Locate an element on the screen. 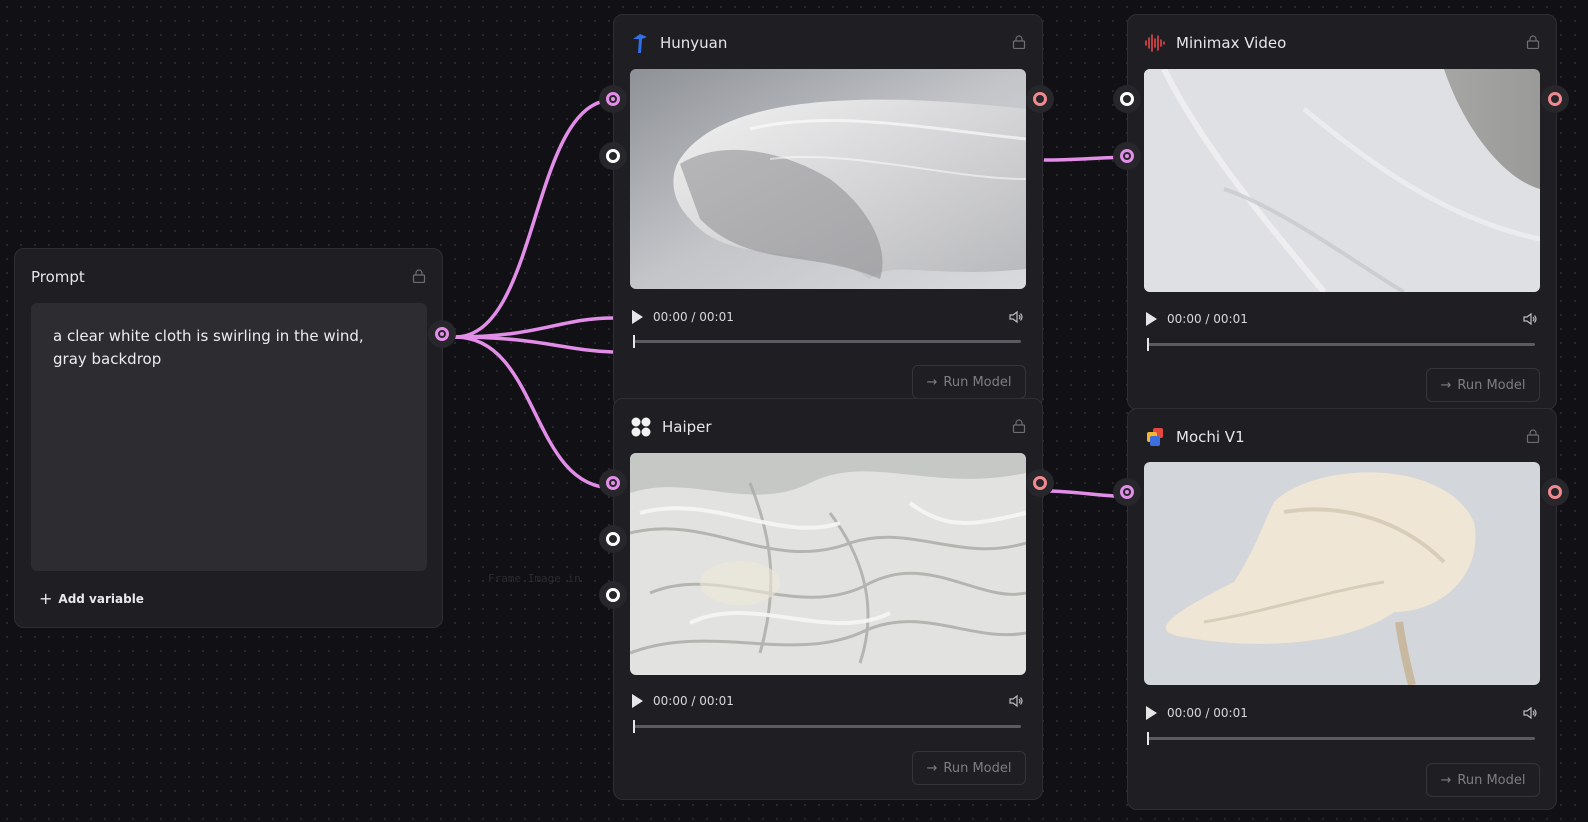 This screenshot has height=822, width=1588. minimax-seekbar is located at coordinates (1341, 344).